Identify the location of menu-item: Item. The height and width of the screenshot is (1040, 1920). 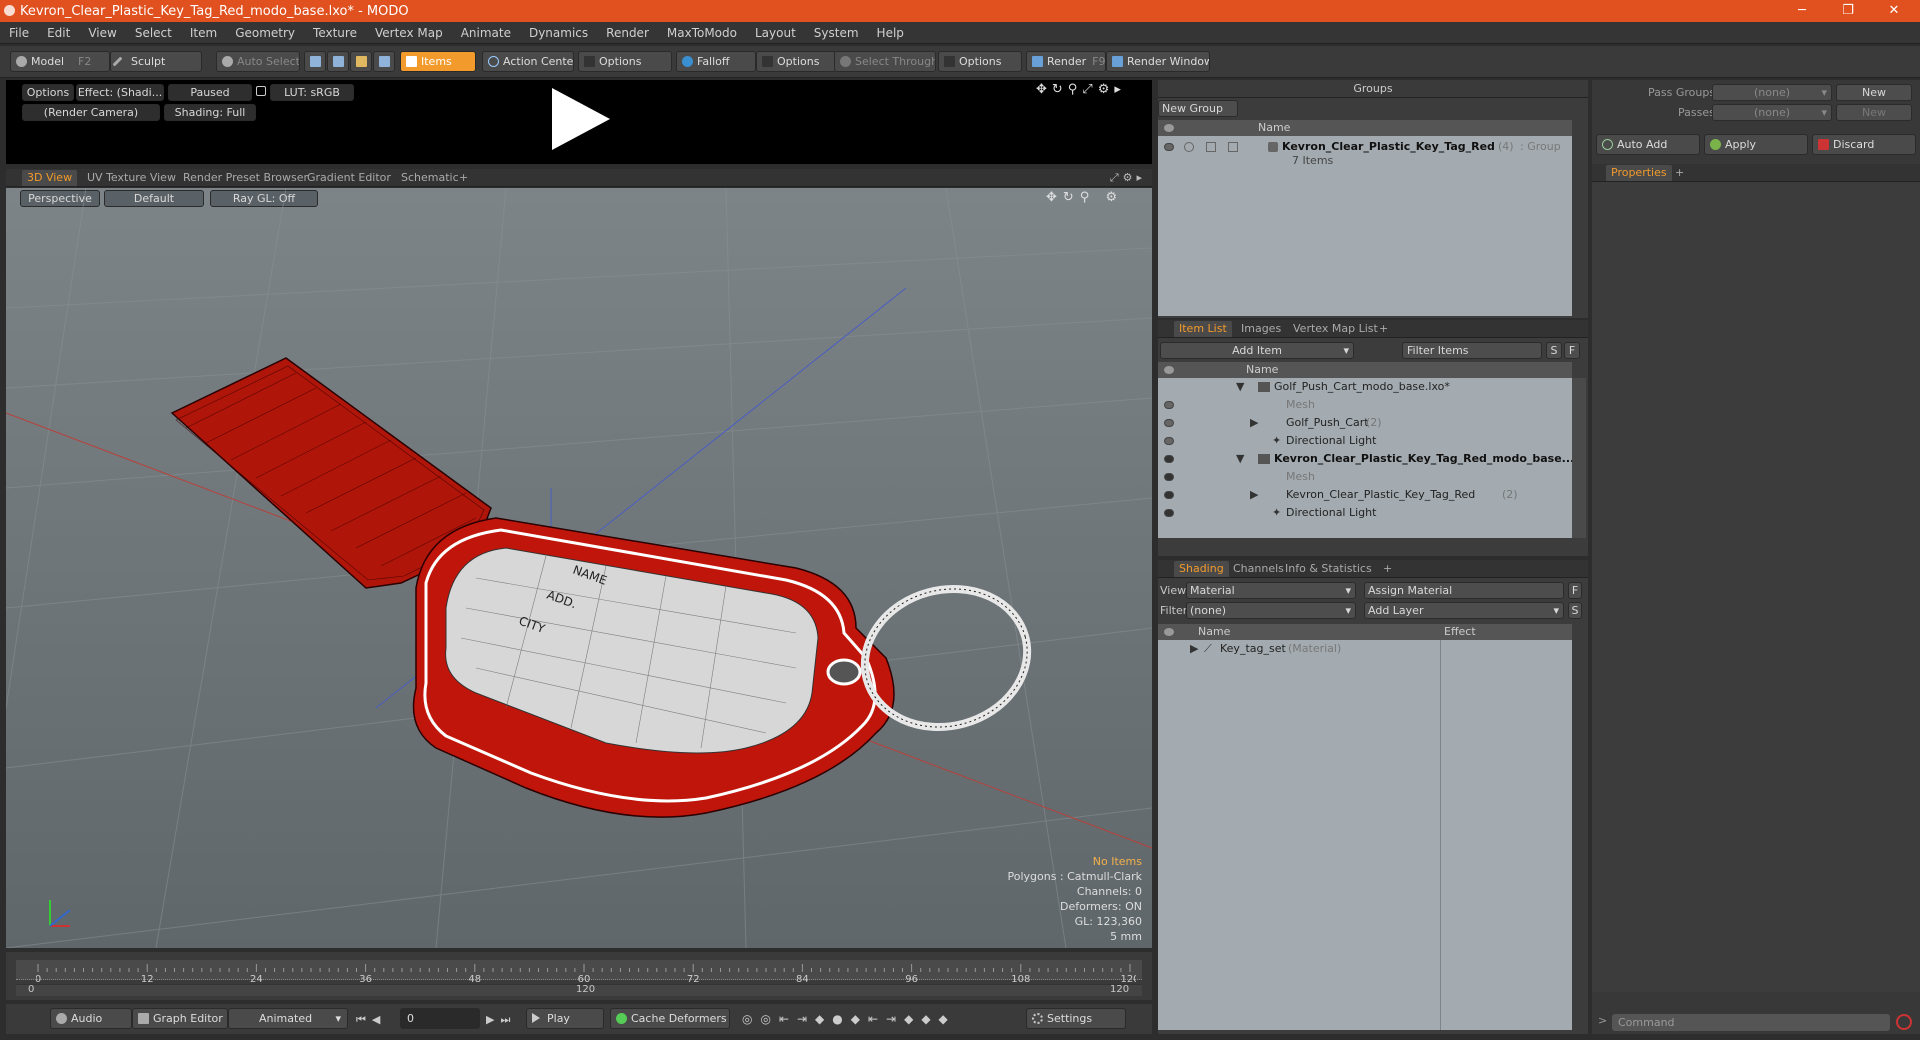
(203, 33).